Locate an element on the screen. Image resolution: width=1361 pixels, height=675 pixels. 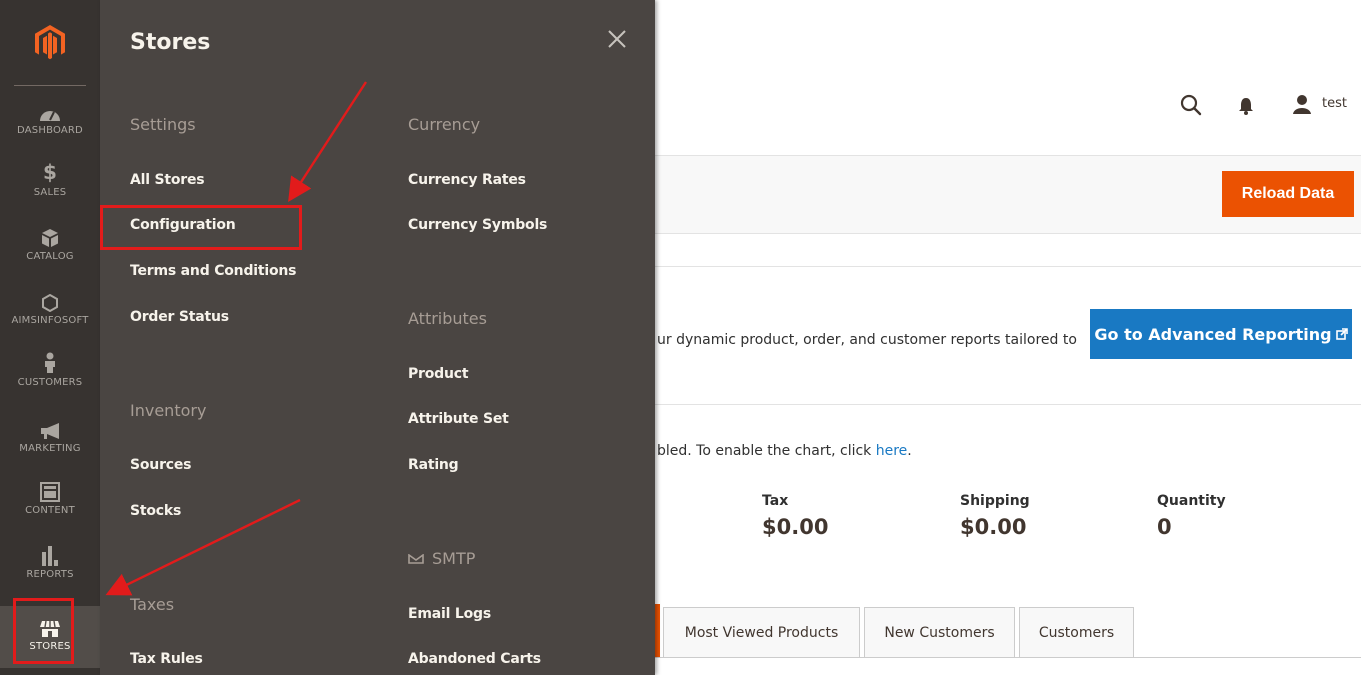
nav-item-catalog: CATALOG is located at coordinates (50, 257).